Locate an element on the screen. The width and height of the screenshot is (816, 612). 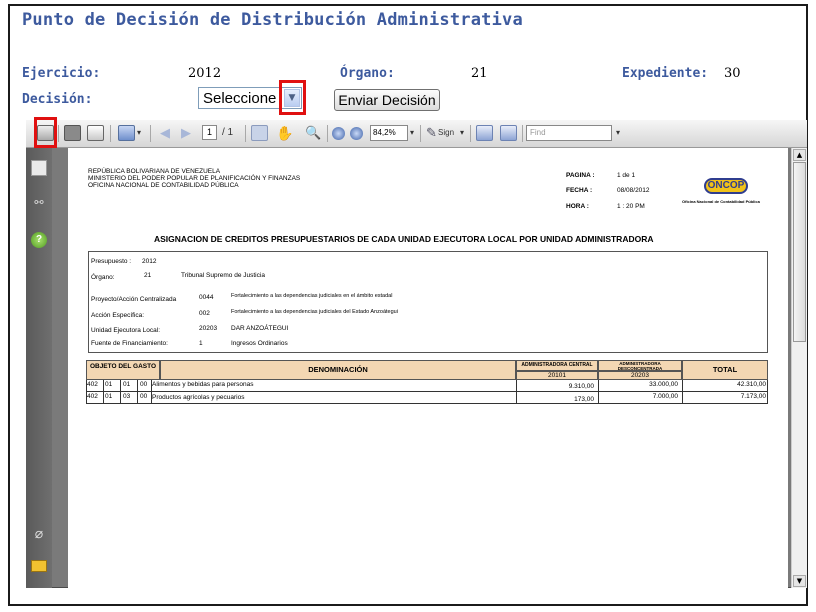
table-row-denominacion: Alimentos y bebidas para personas is located at coordinates (203, 384).